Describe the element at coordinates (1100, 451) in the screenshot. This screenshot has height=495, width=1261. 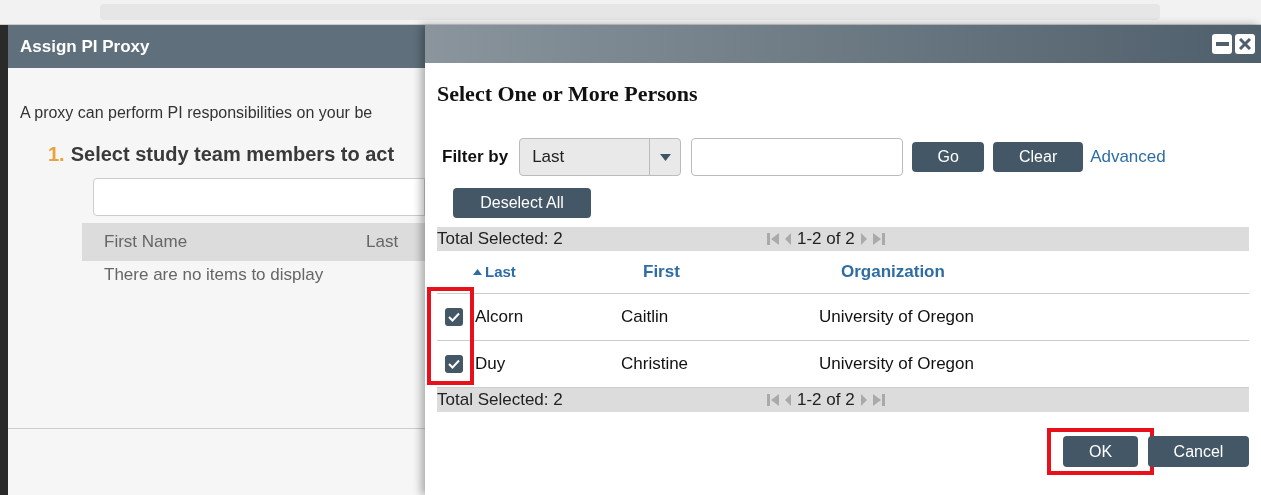
I see `dialog-button: OK` at that location.